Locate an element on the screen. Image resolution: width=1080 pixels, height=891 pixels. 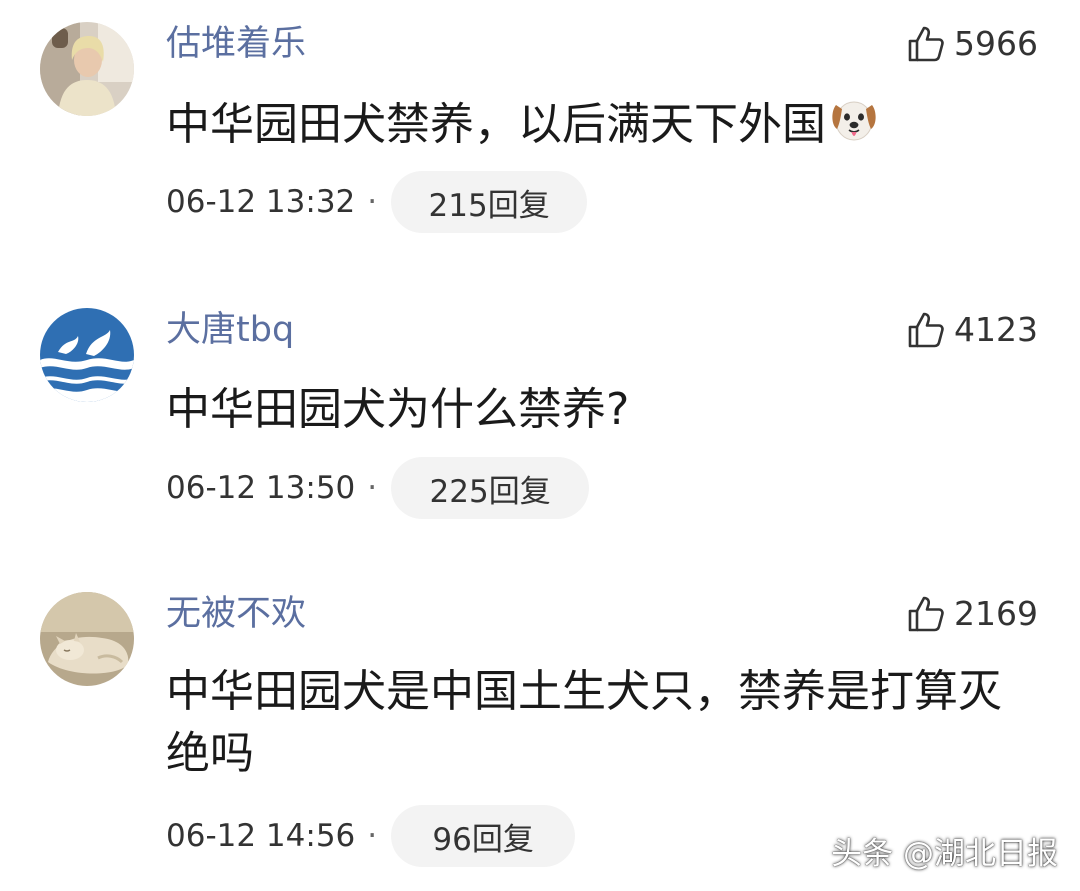
comment-meta: 06-12 14:56 · 96回复 is located at coordinates (371, 836).